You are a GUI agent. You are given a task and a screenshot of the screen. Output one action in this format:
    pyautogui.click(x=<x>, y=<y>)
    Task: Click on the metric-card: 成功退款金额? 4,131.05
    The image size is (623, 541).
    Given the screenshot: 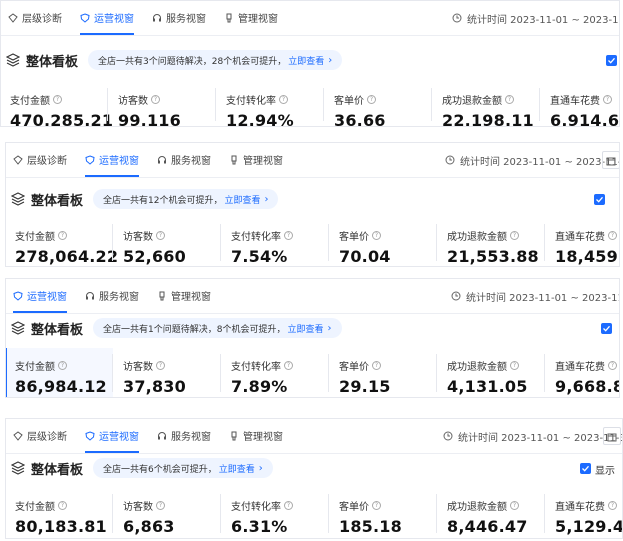 What is the action you would take?
    pyautogui.click(x=491, y=373)
    